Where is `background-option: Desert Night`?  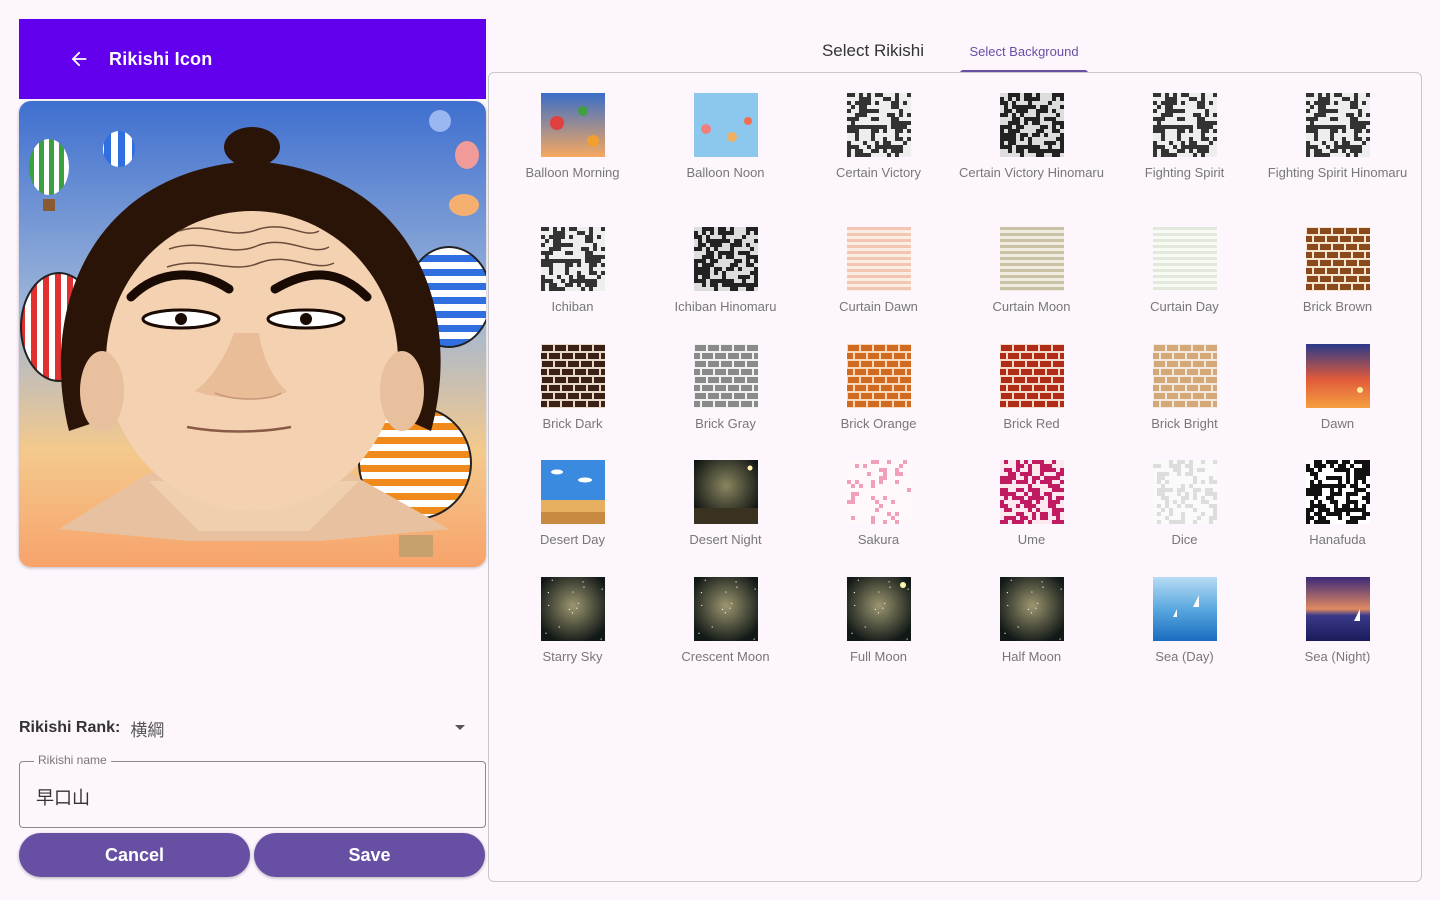 background-option: Desert Night is located at coordinates (725, 518).